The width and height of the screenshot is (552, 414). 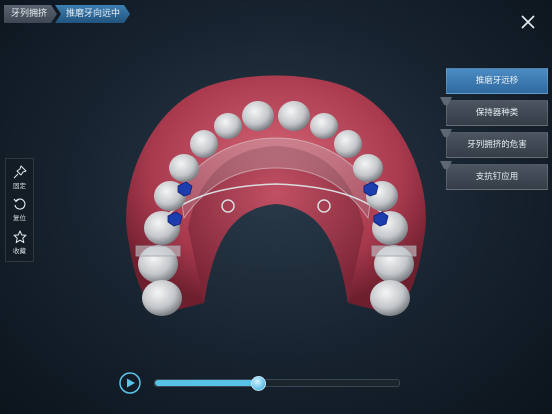 I want to click on menu-item-anchorage-screw: 支抗钉应用, so click(x=494, y=175).